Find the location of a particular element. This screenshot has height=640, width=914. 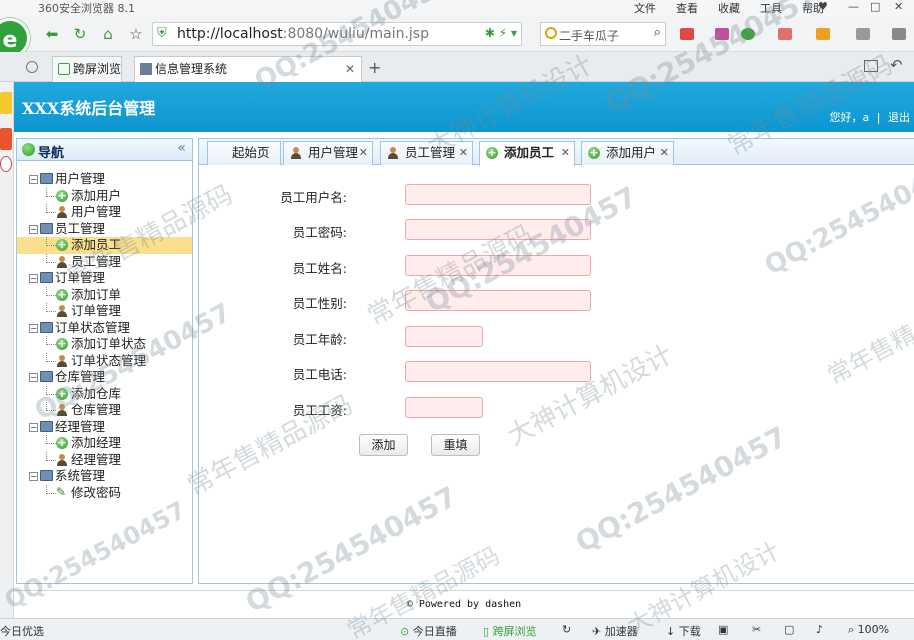

nav-item: 仓库管理 is located at coordinates (104, 410).